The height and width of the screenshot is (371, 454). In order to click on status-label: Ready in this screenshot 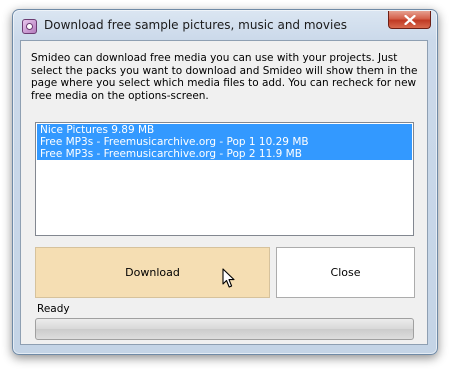, I will do `click(53, 309)`.